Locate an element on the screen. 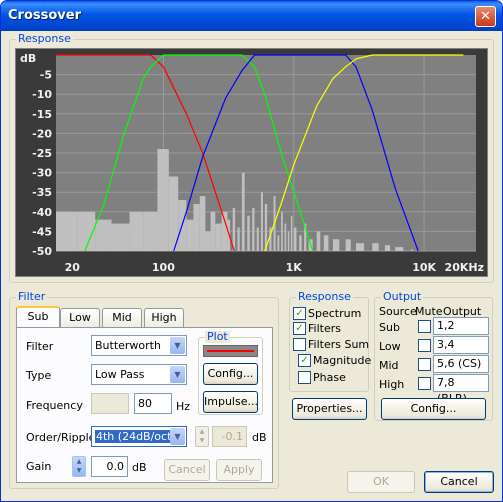 The width and height of the screenshot is (503, 502). tab-sub-label: Sub is located at coordinates (38, 316).